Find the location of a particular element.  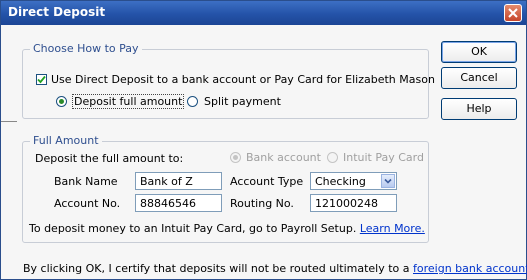

deposit-to-label: Deposit the full amount to: is located at coordinates (109, 158).